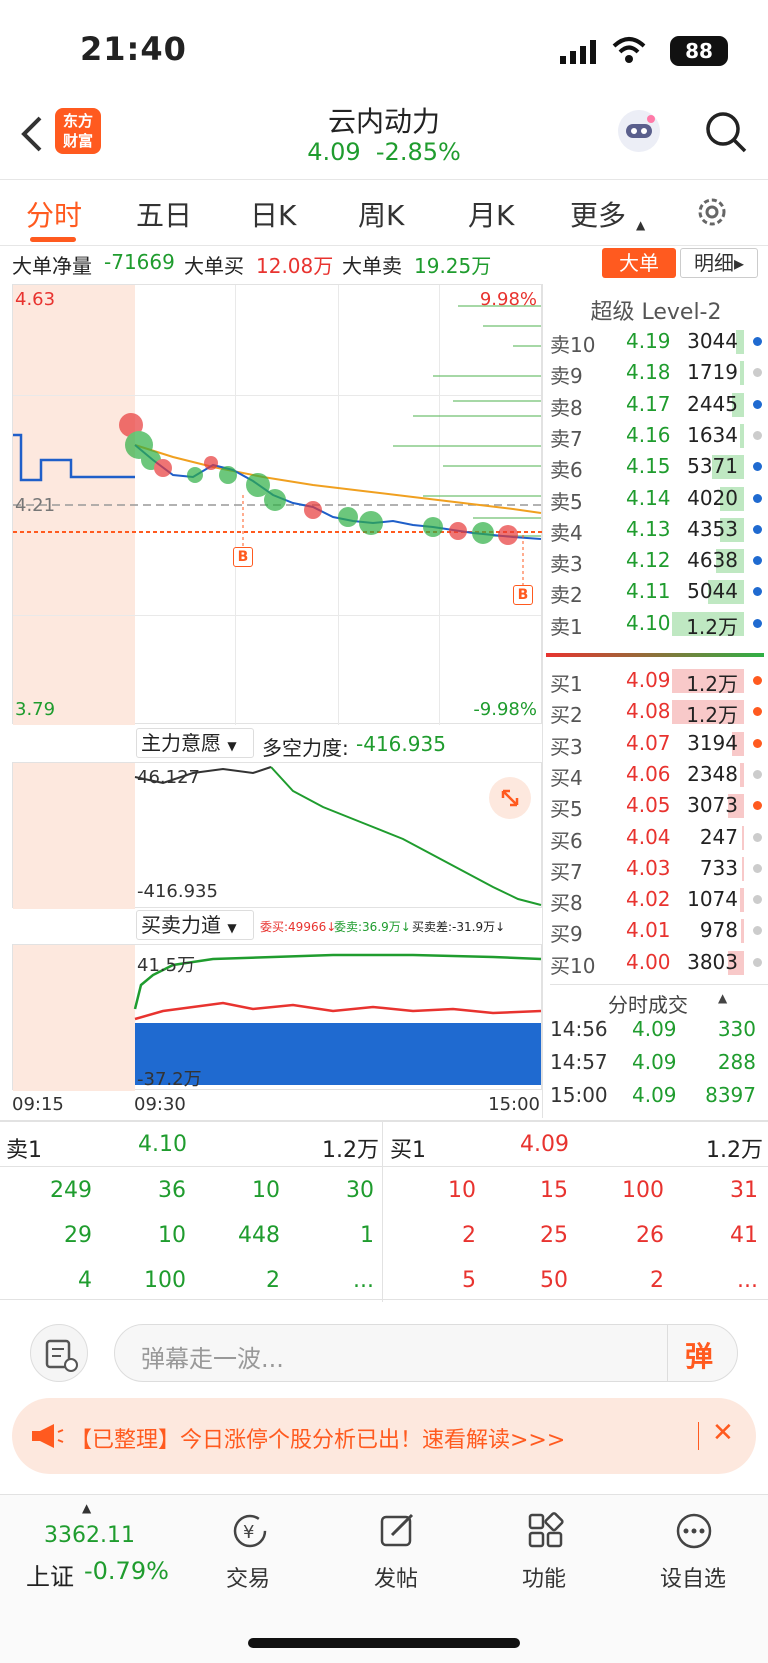 The image size is (768, 1663). I want to click on settings-icon, so click(712, 212).